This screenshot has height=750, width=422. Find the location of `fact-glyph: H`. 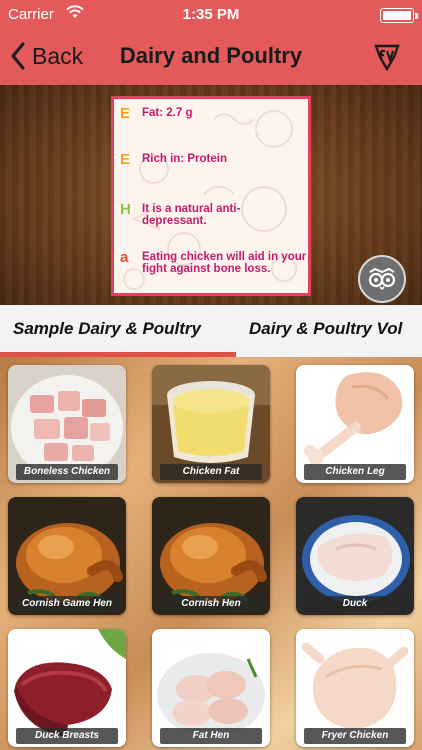

fact-glyph: H is located at coordinates (125, 209).